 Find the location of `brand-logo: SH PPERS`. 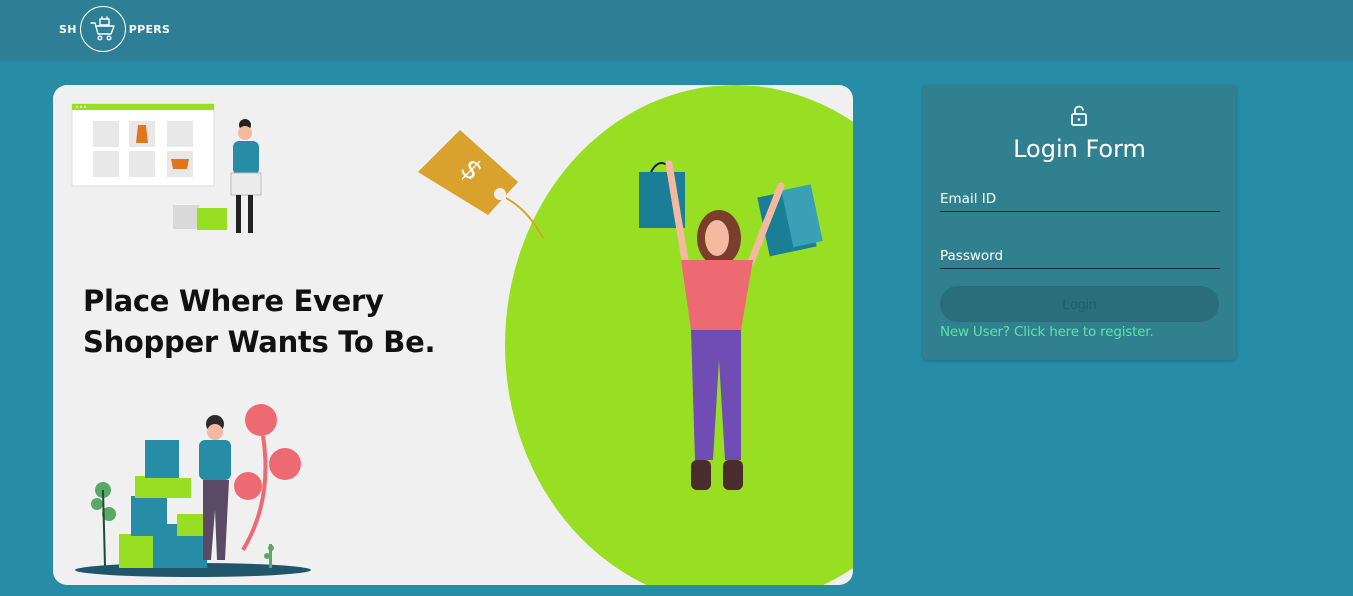

brand-logo: SH PPERS is located at coordinates (114, 29).